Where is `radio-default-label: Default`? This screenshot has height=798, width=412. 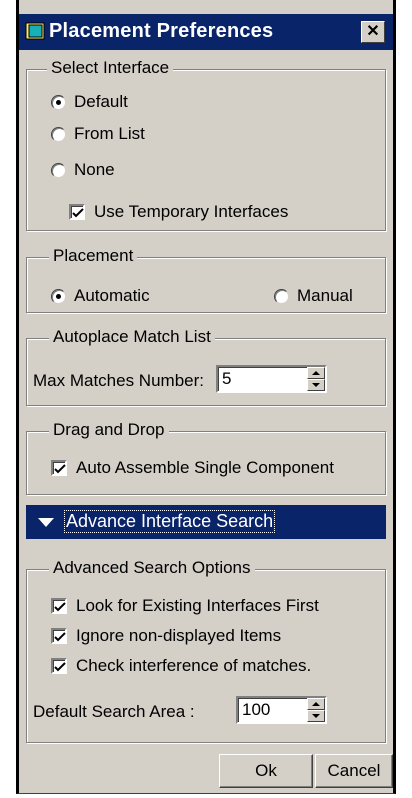
radio-default-label: Default is located at coordinates (101, 101).